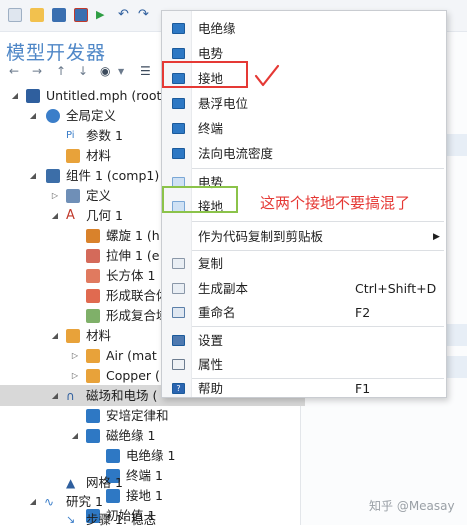  I want to click on boundary-feature-icon, so click(113, 456).